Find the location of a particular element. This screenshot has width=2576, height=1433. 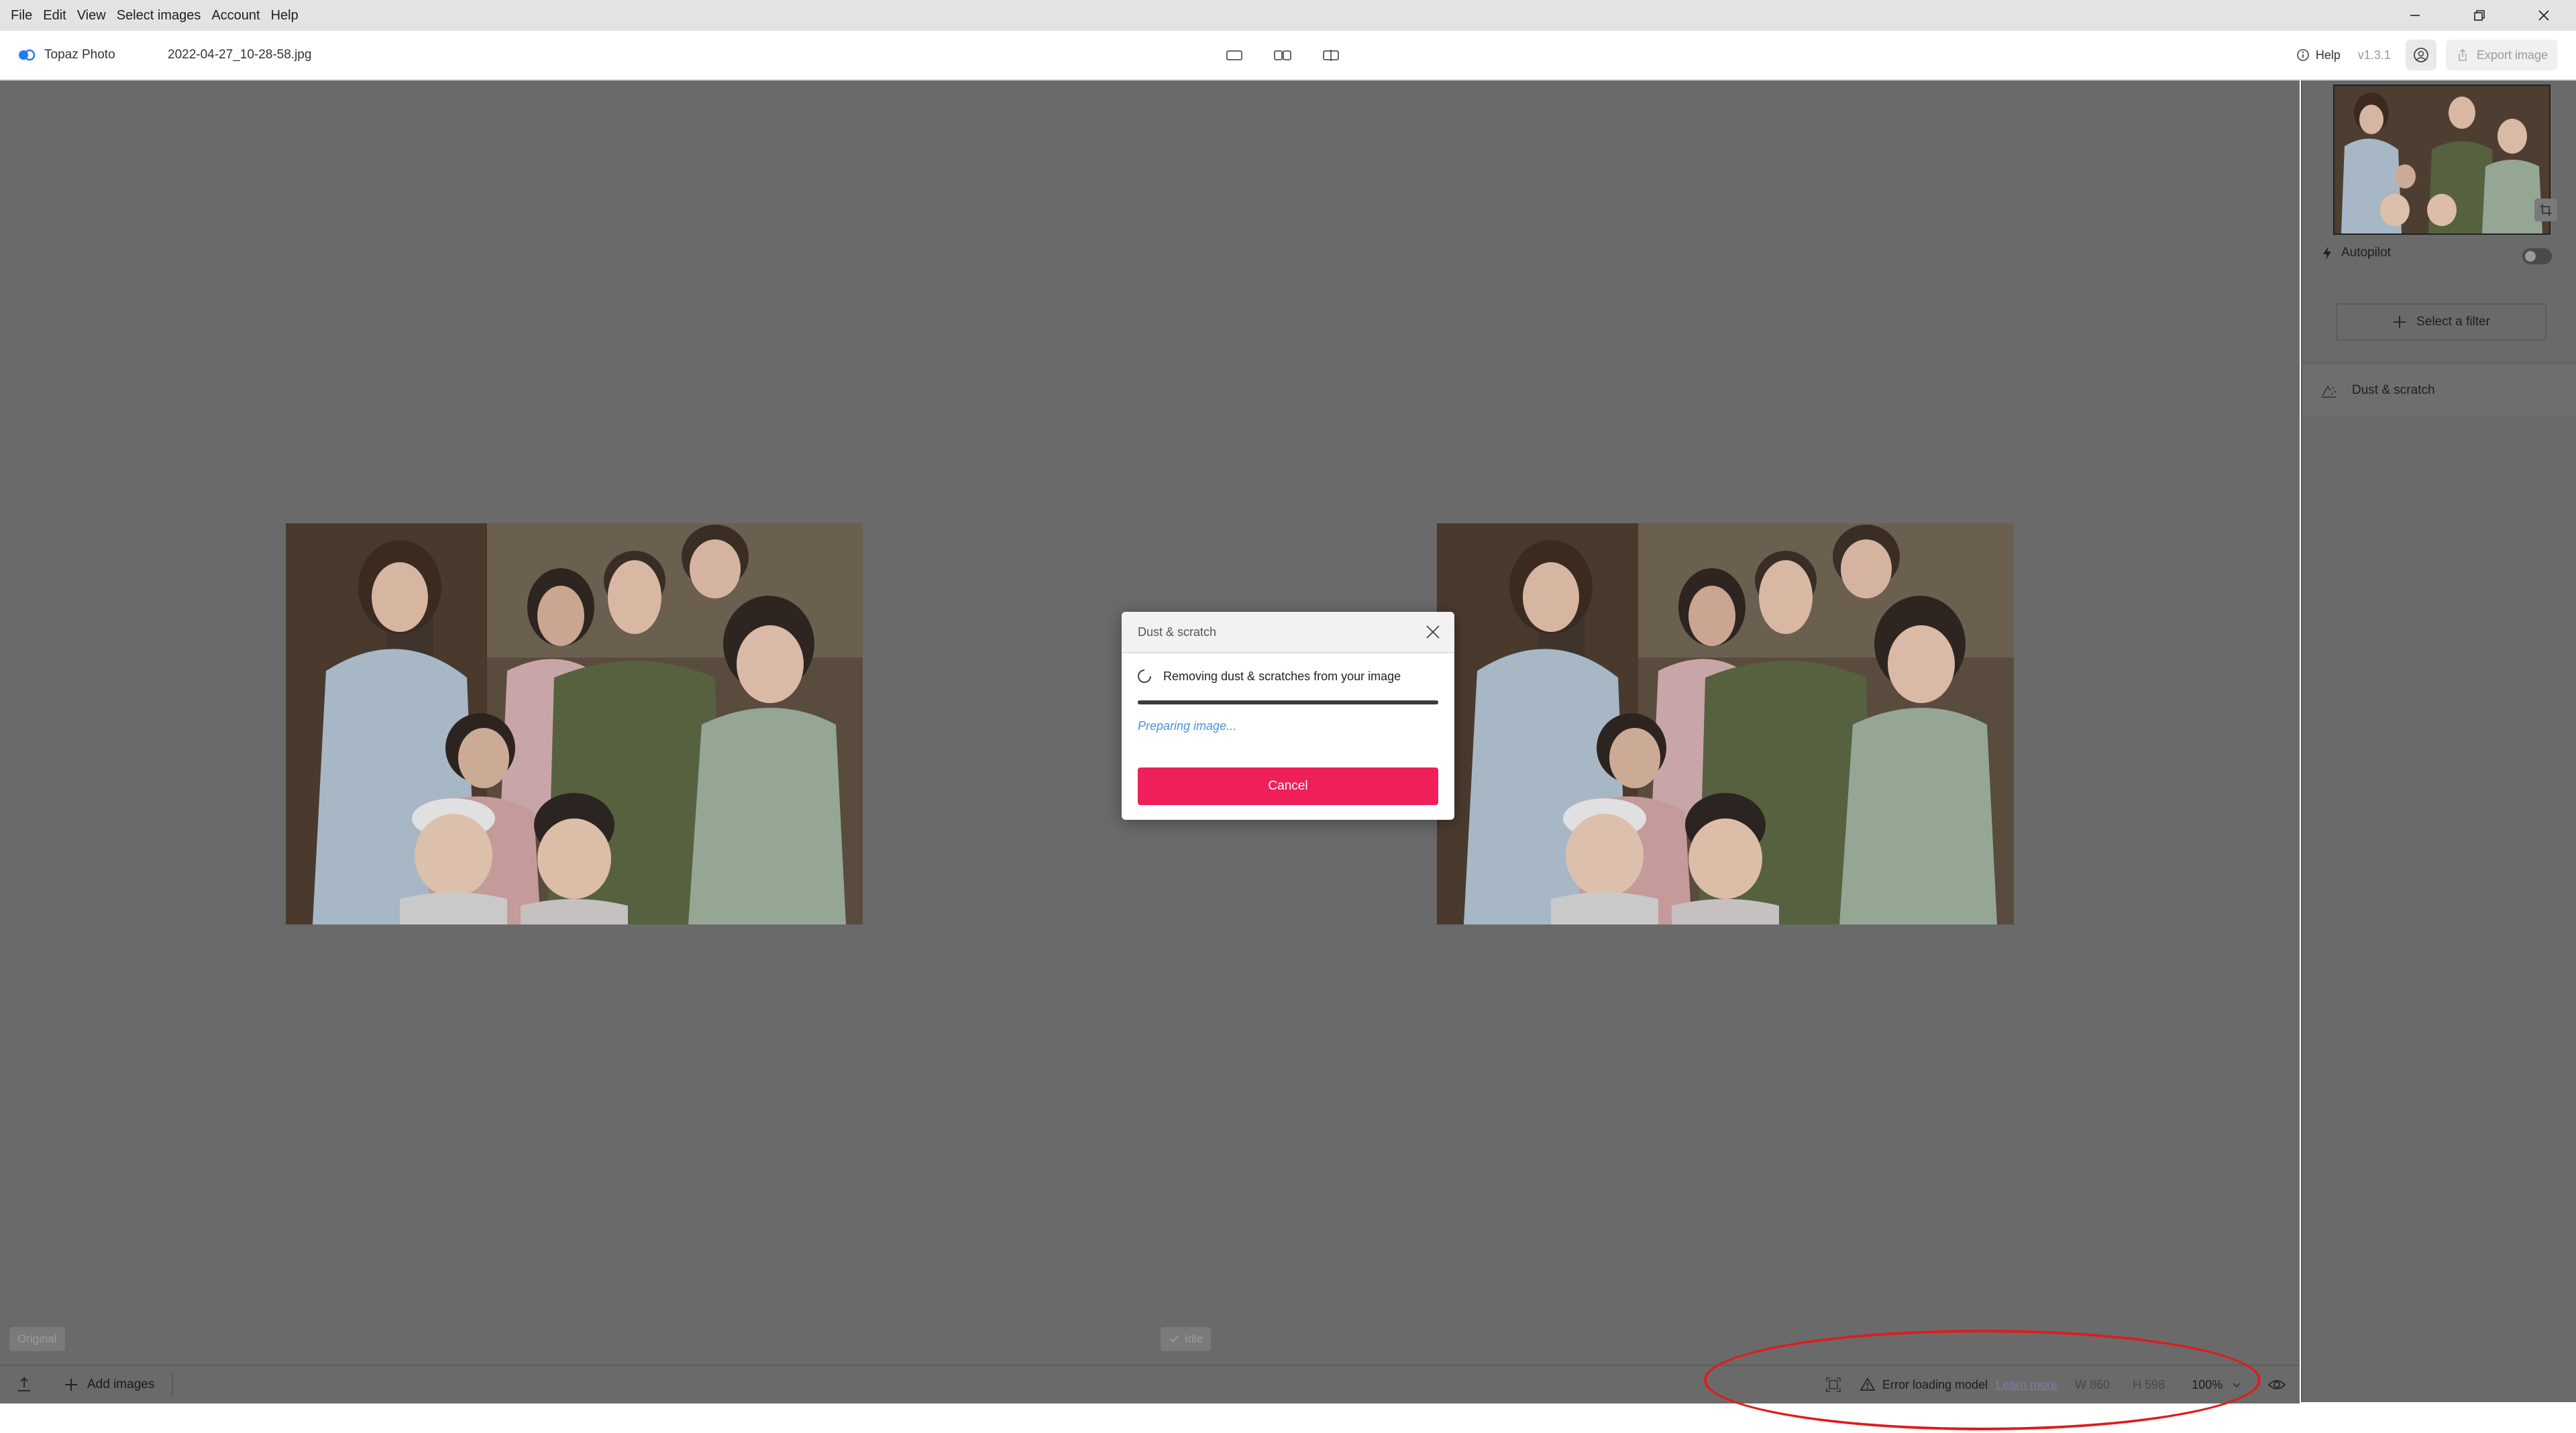

version-label: v1.3.1 is located at coordinates (2374, 55).